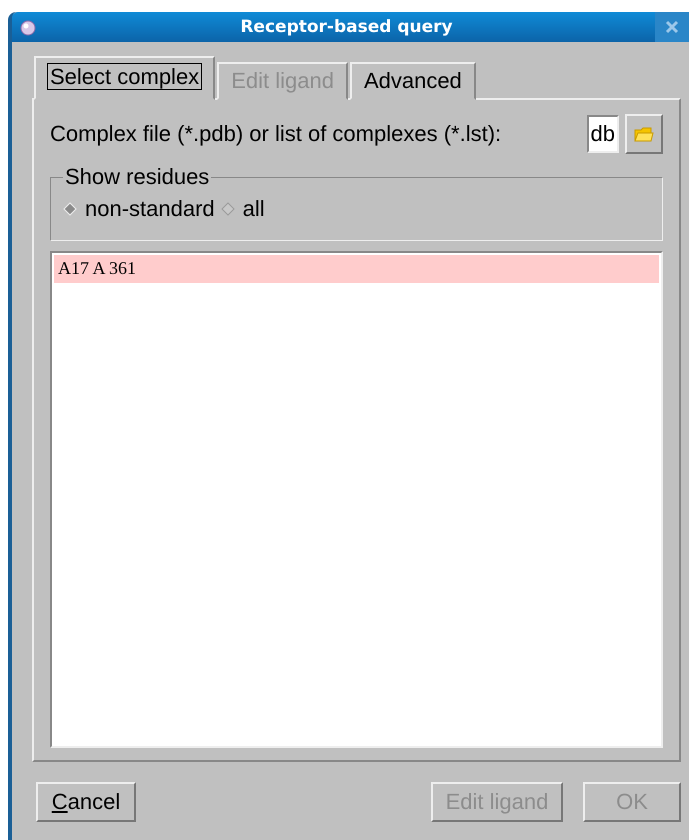 This screenshot has height=840, width=689. I want to click on close-icon, so click(672, 27).